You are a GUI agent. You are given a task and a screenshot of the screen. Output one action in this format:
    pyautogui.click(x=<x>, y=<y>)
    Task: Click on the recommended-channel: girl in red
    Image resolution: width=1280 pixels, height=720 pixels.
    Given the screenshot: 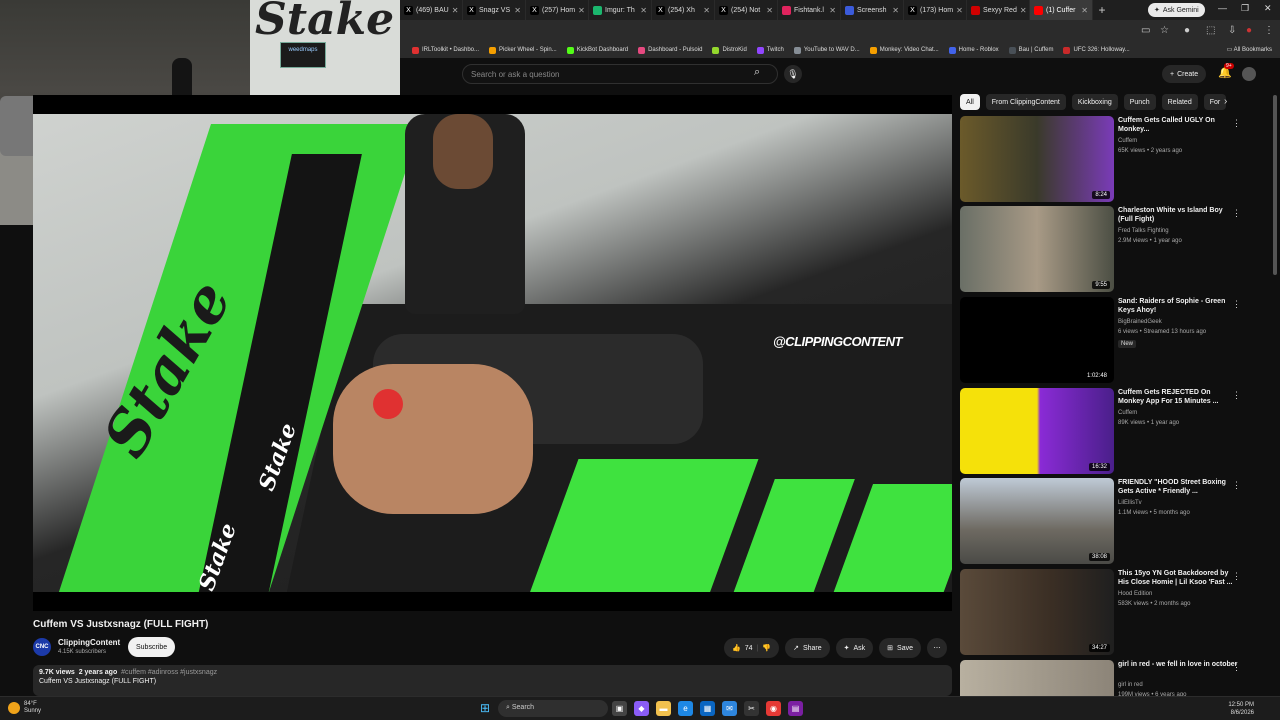 What is the action you would take?
    pyautogui.click(x=1130, y=685)
    